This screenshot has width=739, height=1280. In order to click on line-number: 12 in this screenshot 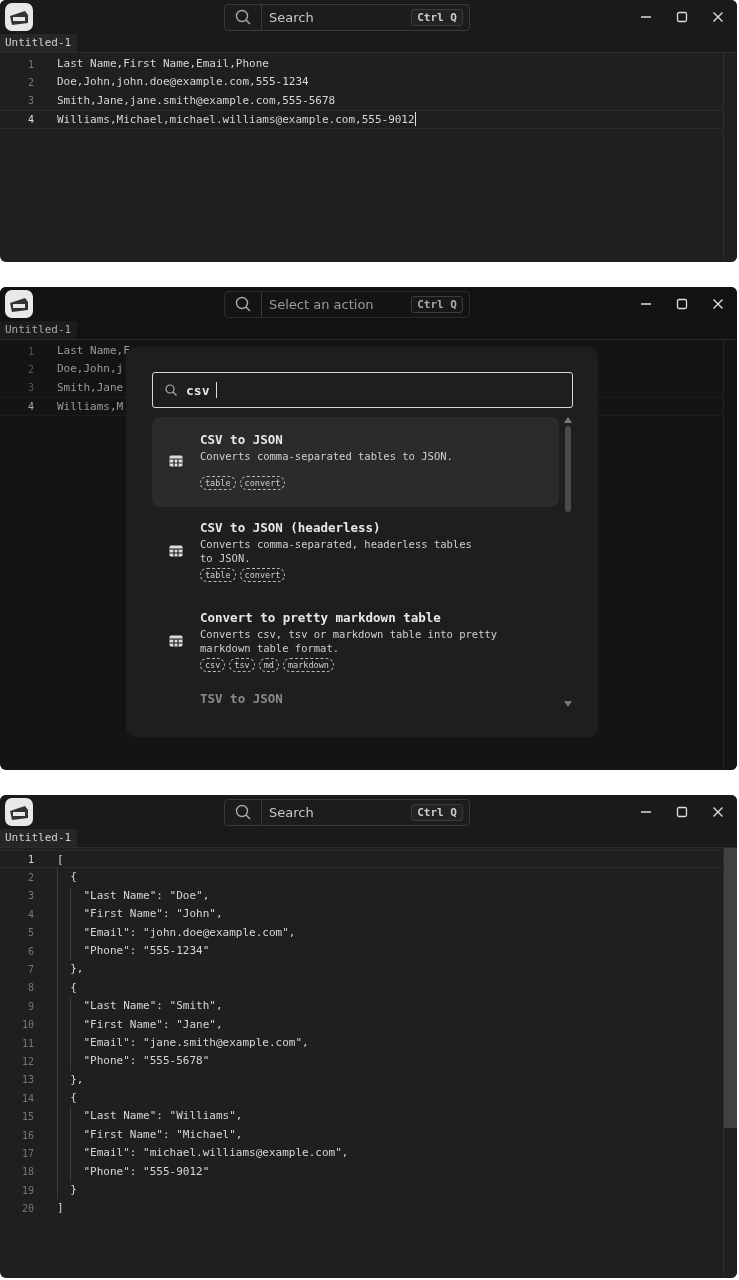, I will do `click(27, 1061)`.